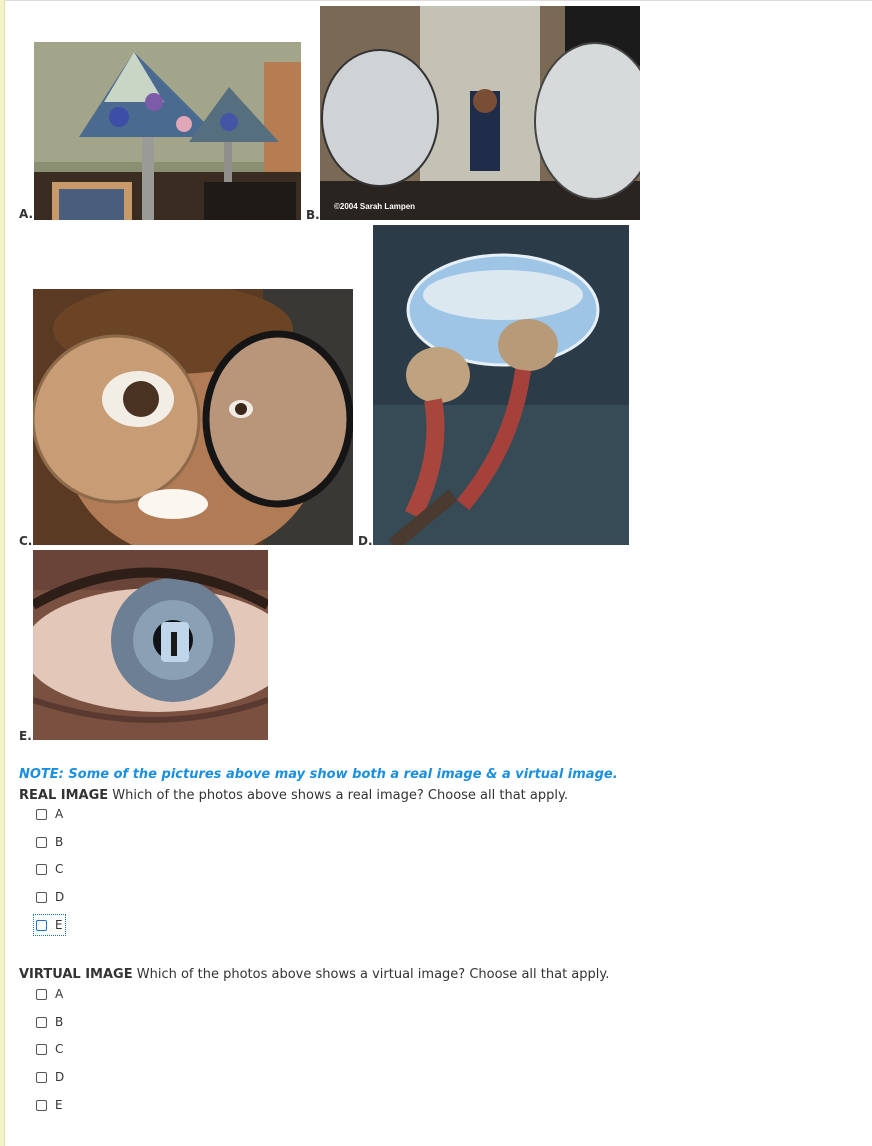 This screenshot has width=872, height=1146. I want to click on virtual-option-b-label: B, so click(59, 1022).